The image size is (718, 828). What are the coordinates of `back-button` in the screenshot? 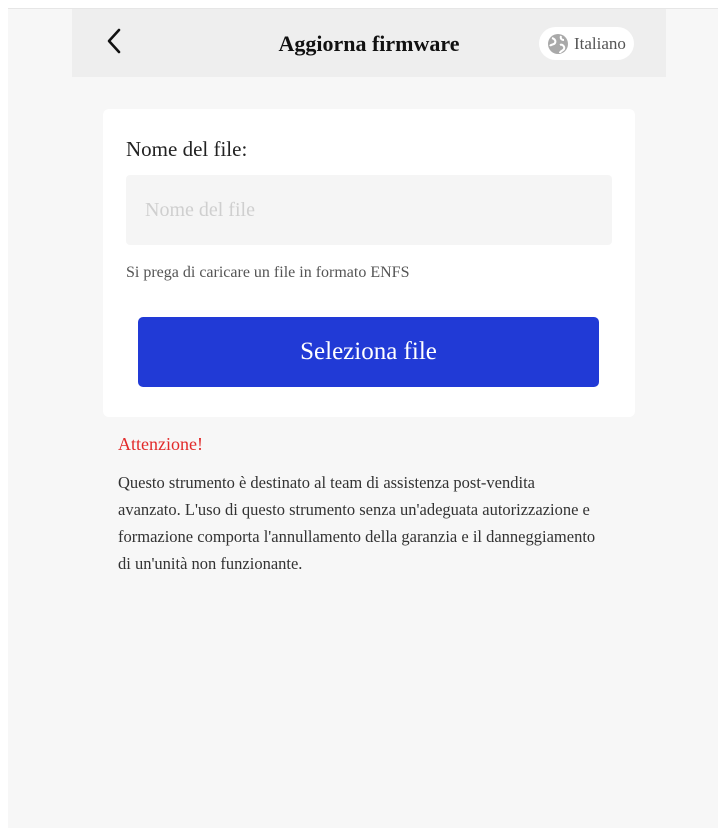 It's located at (114, 43).